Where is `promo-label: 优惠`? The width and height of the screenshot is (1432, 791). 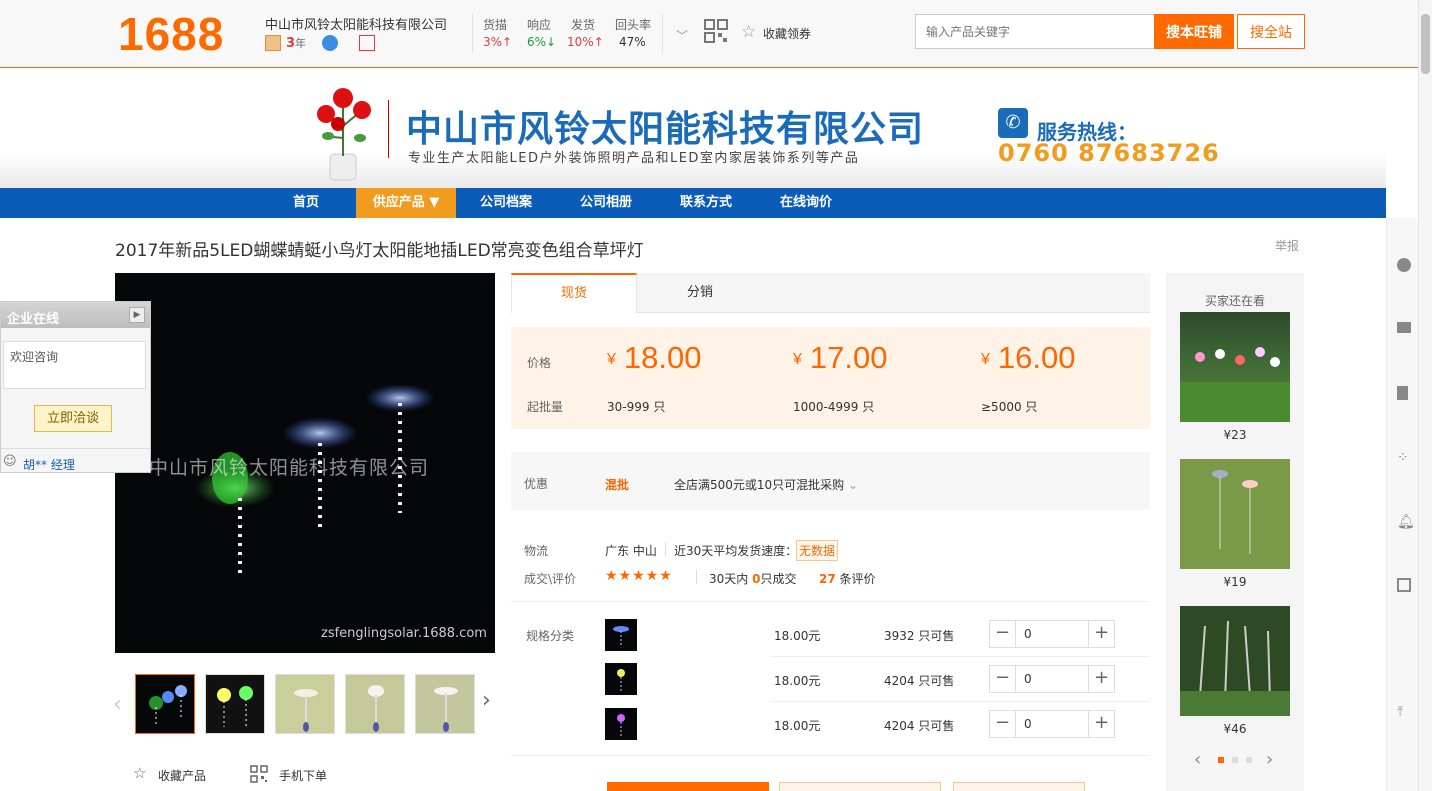 promo-label: 优惠 is located at coordinates (536, 484).